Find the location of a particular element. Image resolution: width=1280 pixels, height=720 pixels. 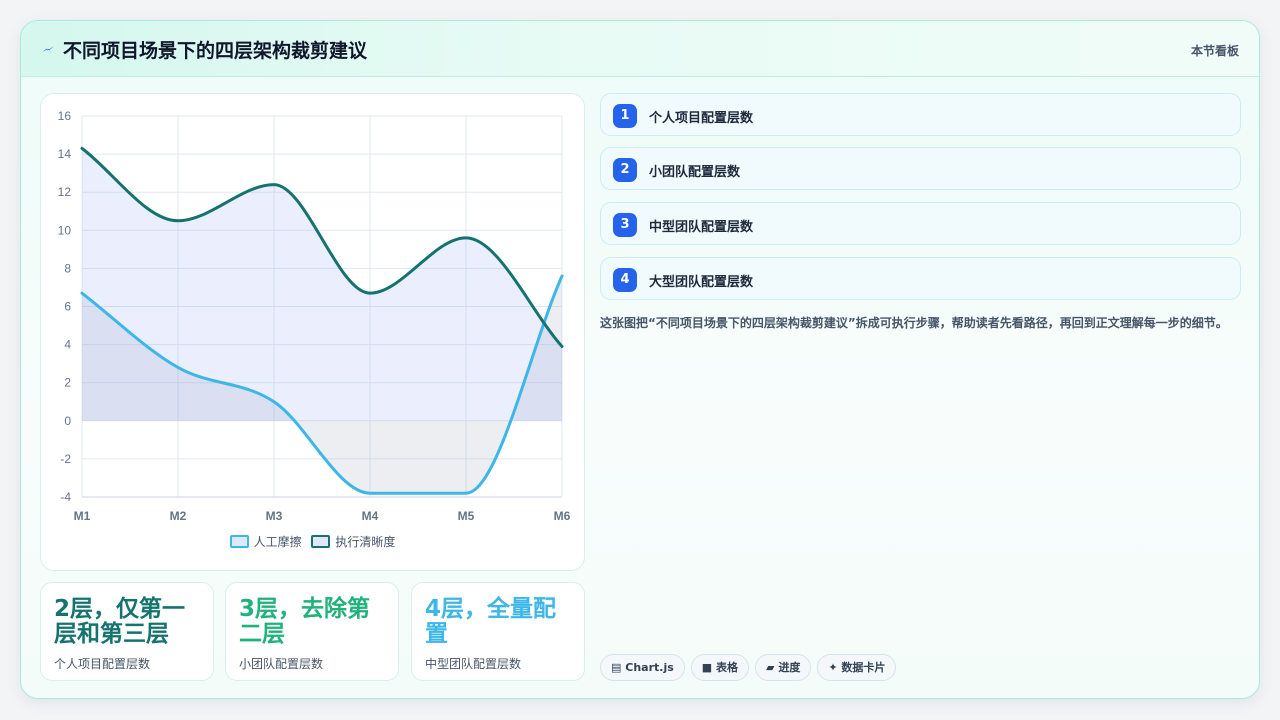

y-tick-label: 8 is located at coordinates (67, 268).